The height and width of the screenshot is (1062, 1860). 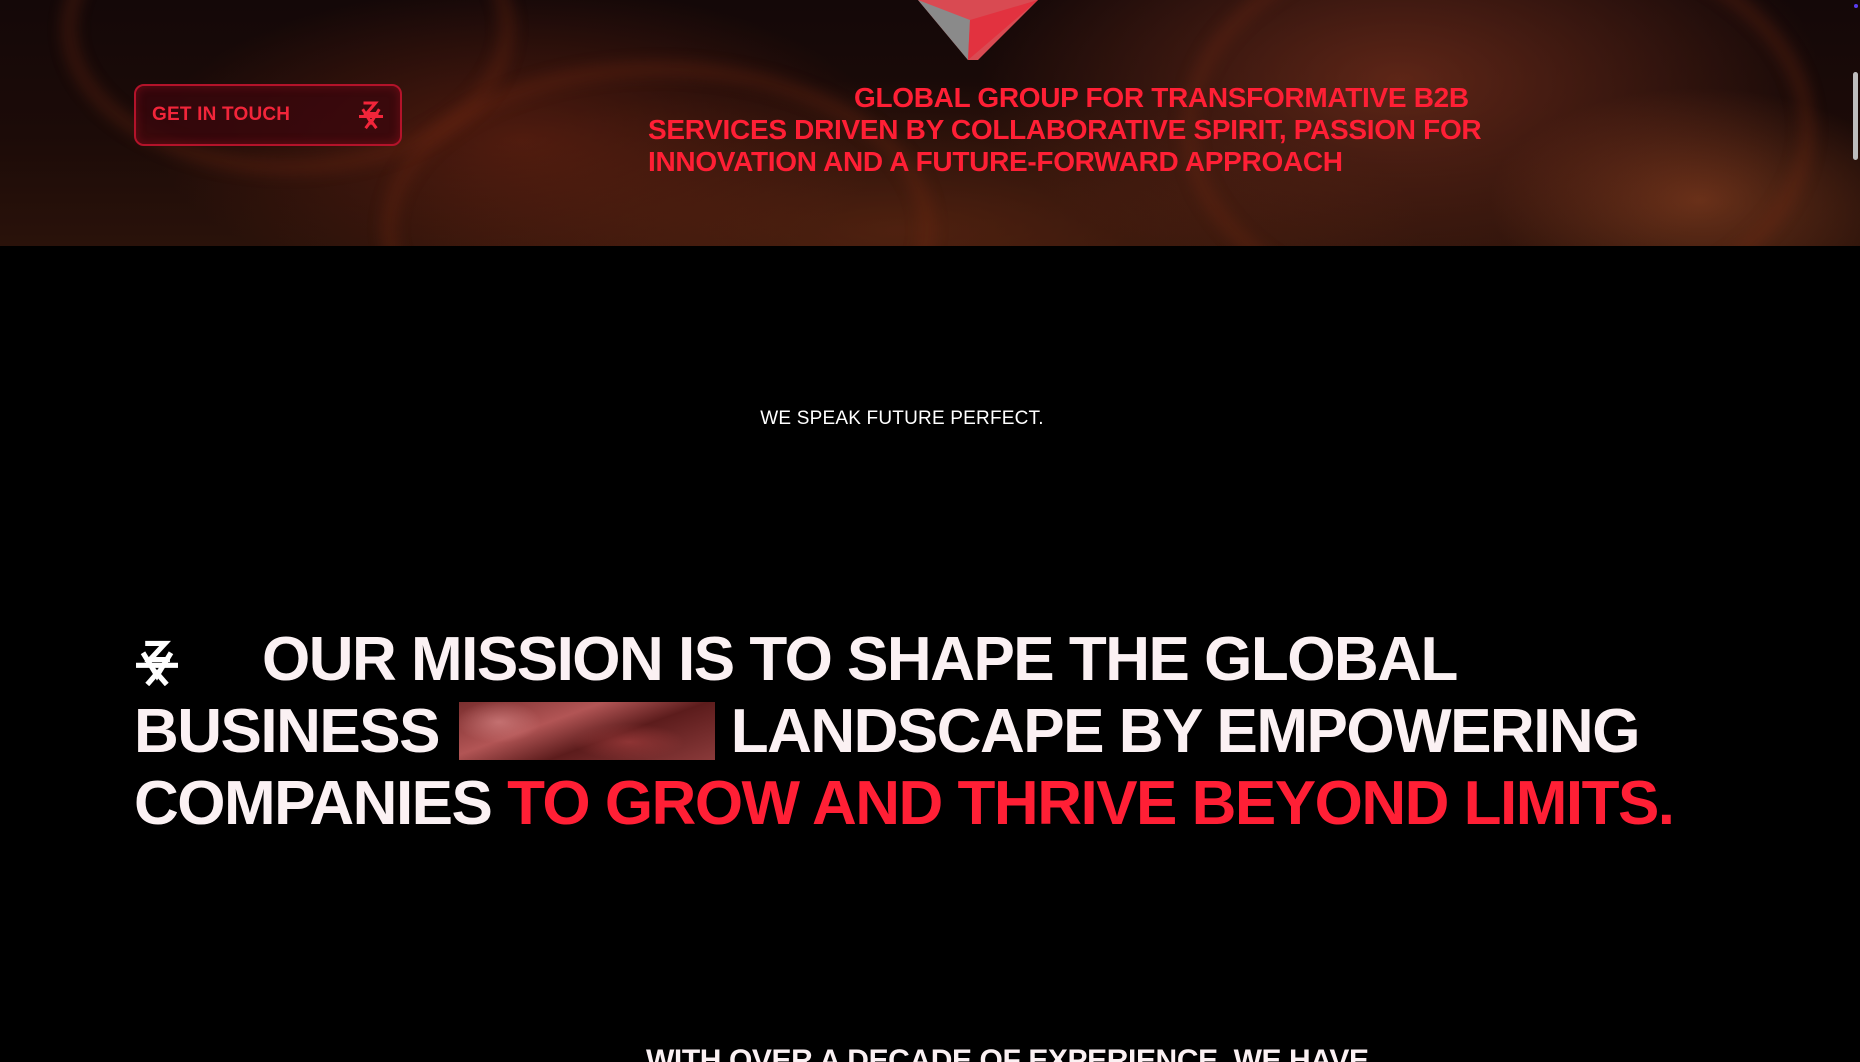 I want to click on scrollbar, so click(x=1855, y=531).